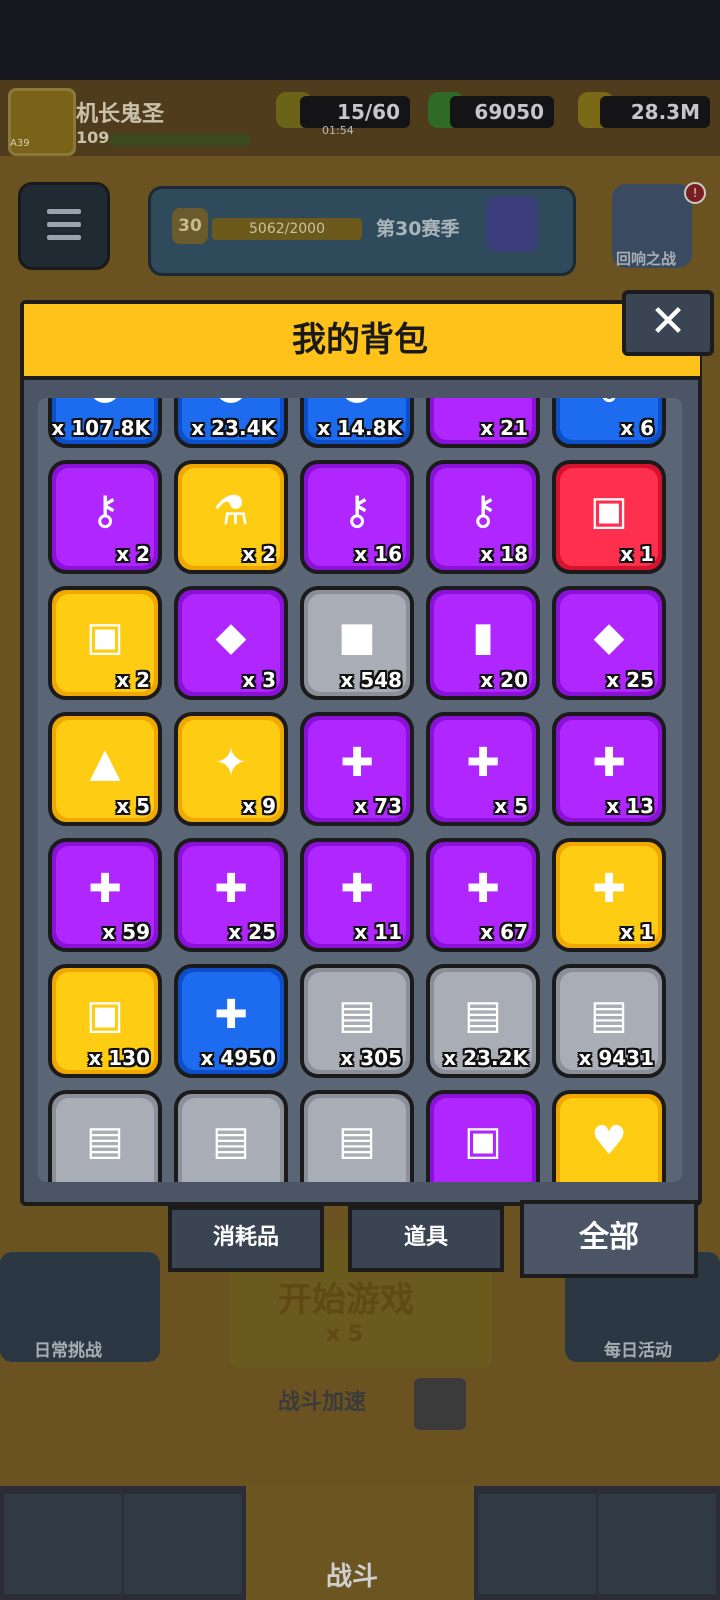  What do you see at coordinates (259, 806) in the screenshot?
I see `item-count: x 9` at bounding box center [259, 806].